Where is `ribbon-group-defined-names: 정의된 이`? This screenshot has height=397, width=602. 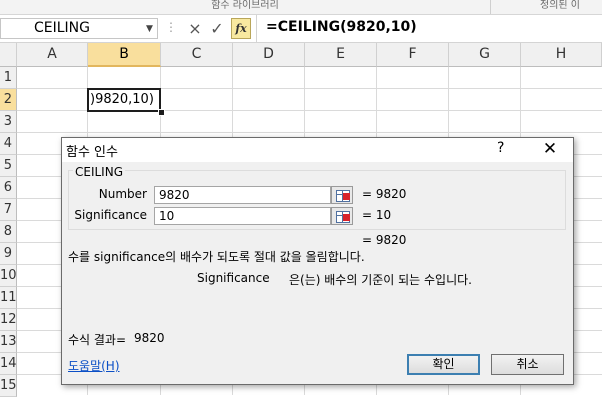
ribbon-group-defined-names: 정의된 이 is located at coordinates (571, 6).